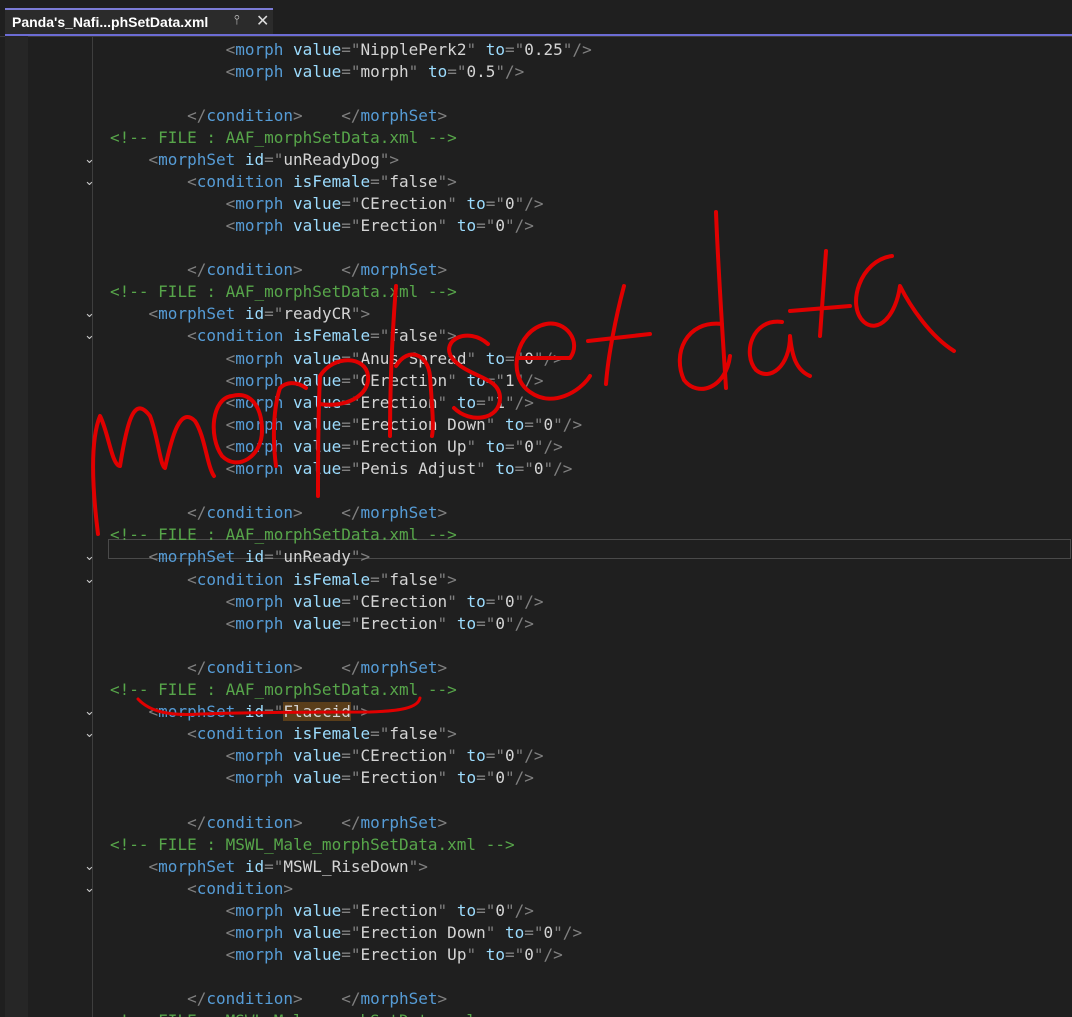  I want to click on token-tag: morphSet, so click(197, 711).